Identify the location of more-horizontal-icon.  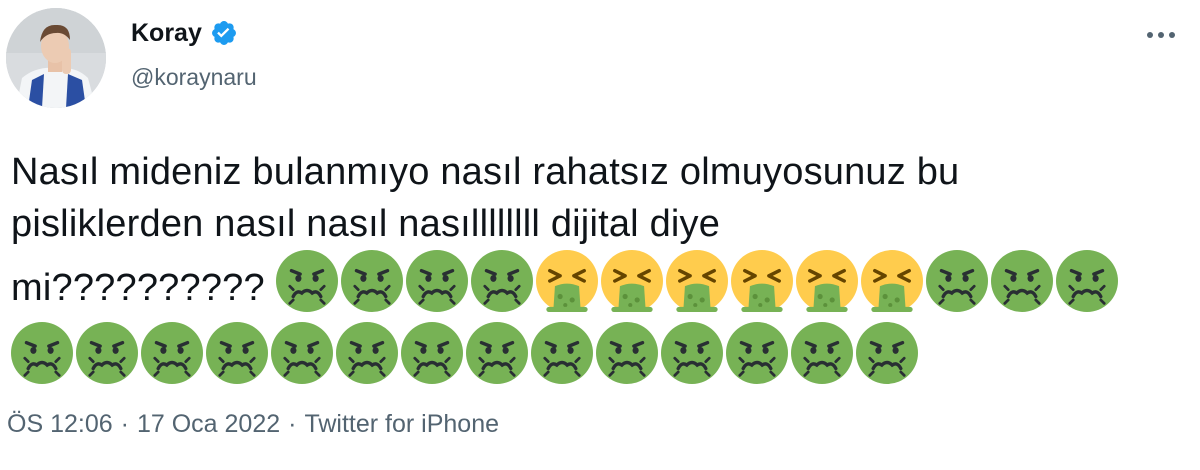
(1161, 35).